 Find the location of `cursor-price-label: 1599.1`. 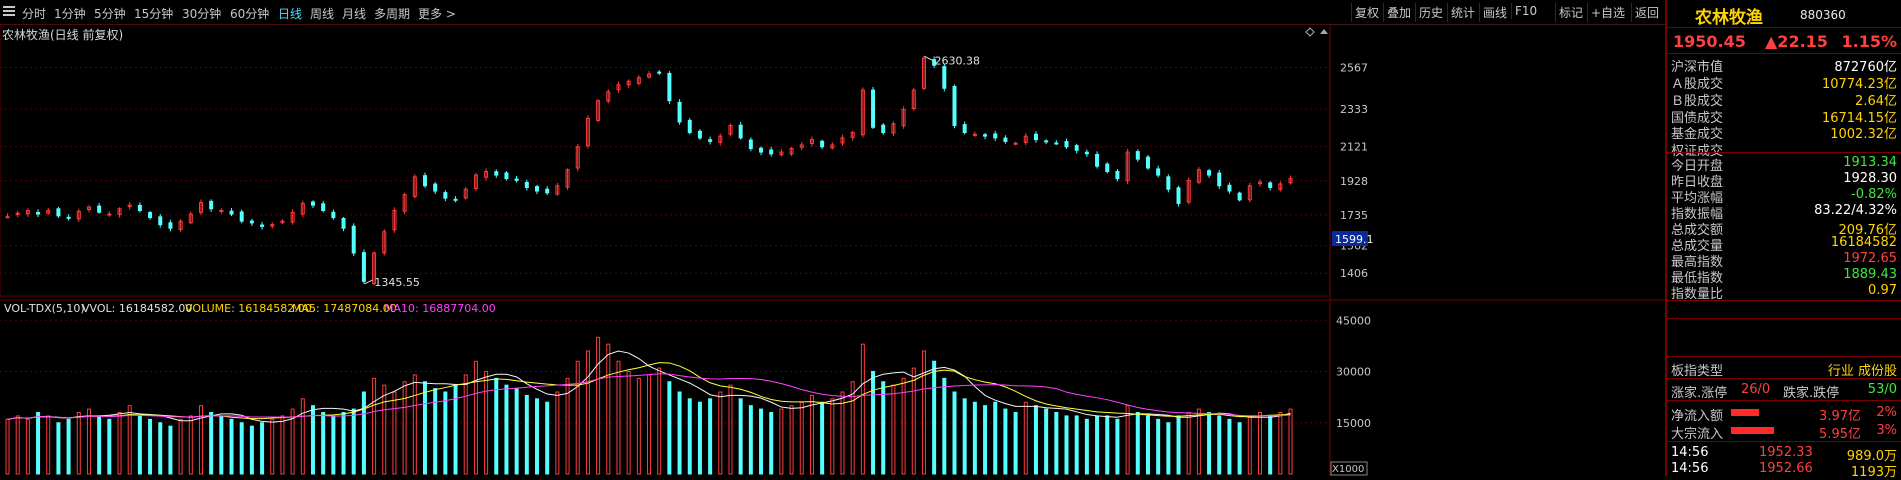

cursor-price-label: 1599.1 is located at coordinates (1354, 239).